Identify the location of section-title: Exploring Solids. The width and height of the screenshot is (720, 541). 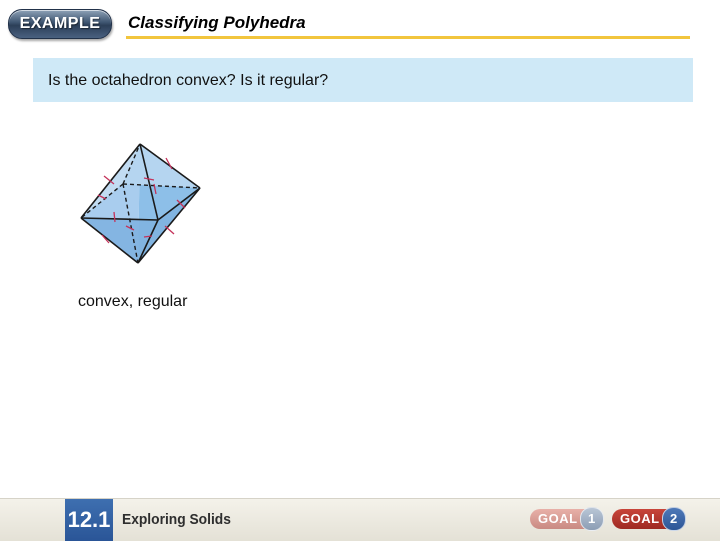
(176, 519).